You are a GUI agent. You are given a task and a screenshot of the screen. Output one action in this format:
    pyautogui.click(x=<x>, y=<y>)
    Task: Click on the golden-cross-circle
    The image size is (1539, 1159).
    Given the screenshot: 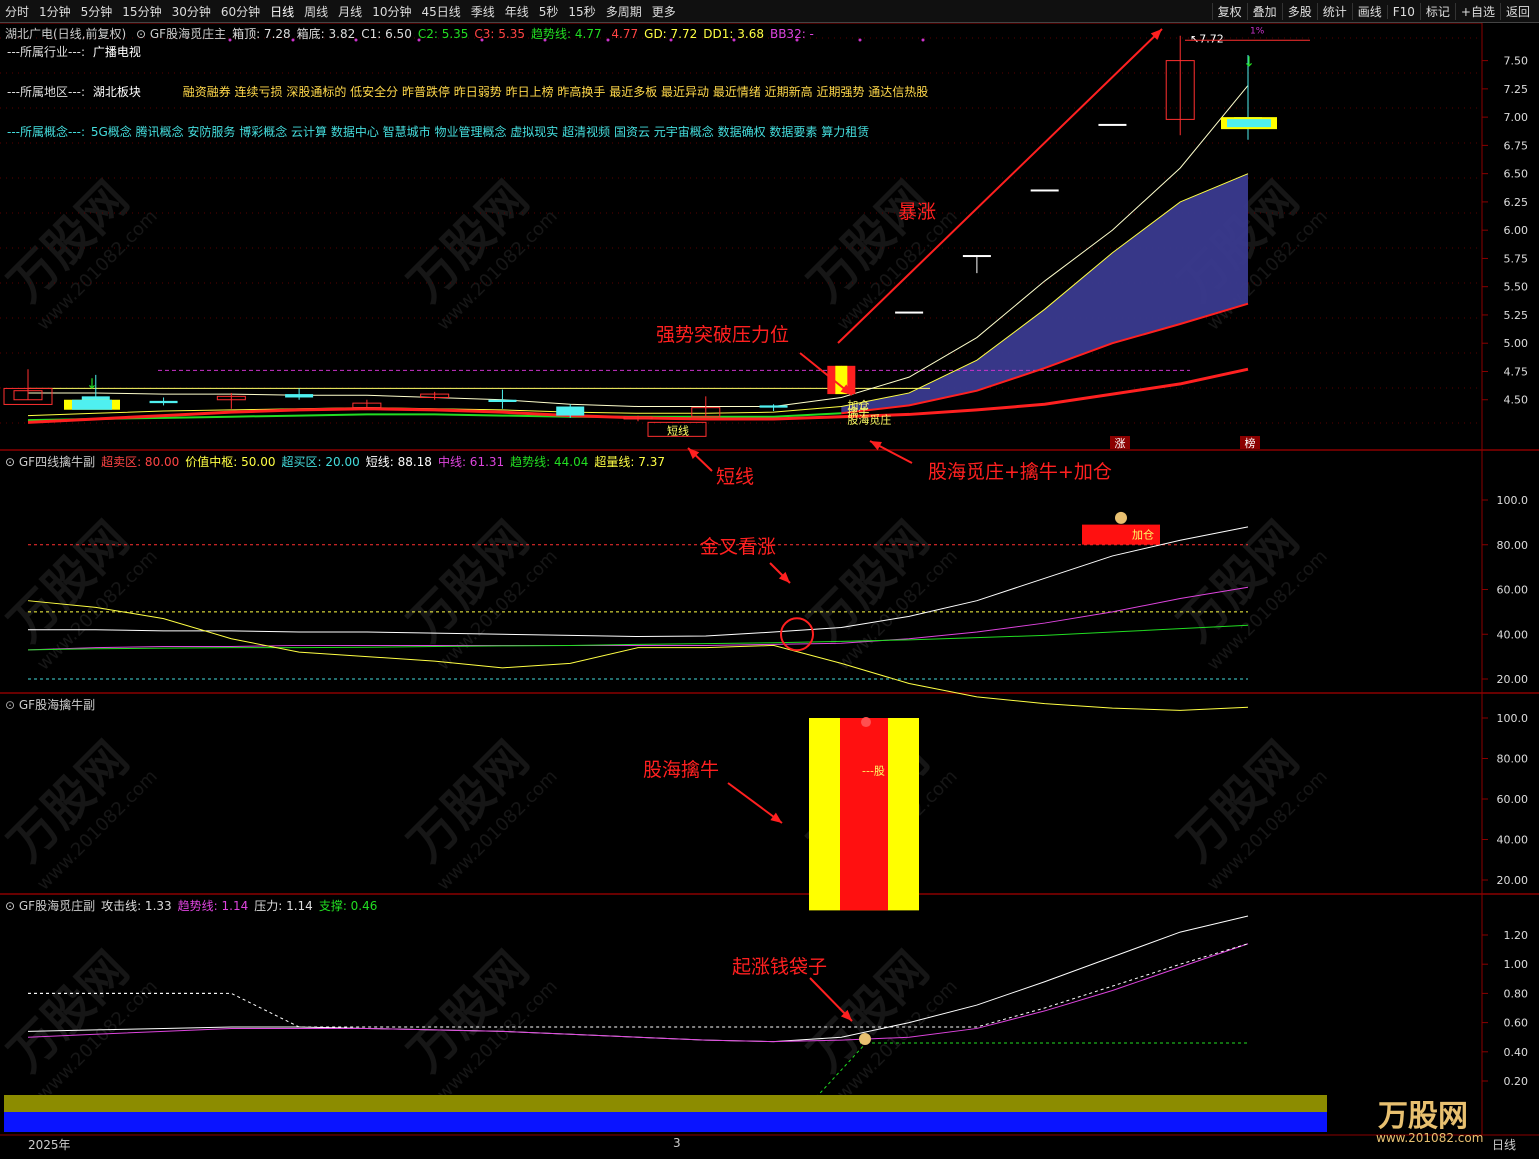 What is the action you would take?
    pyautogui.click(x=797, y=634)
    